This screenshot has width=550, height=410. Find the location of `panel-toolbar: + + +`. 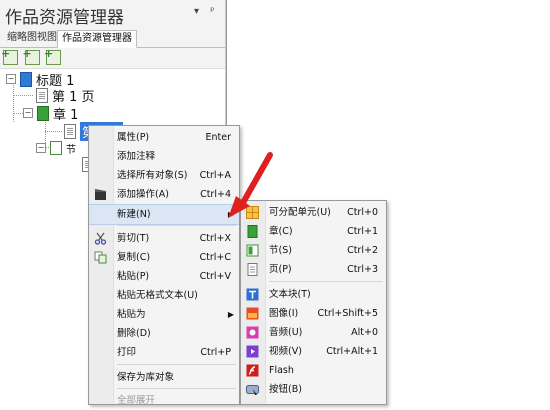

panel-toolbar: + + + is located at coordinates (32, 56).